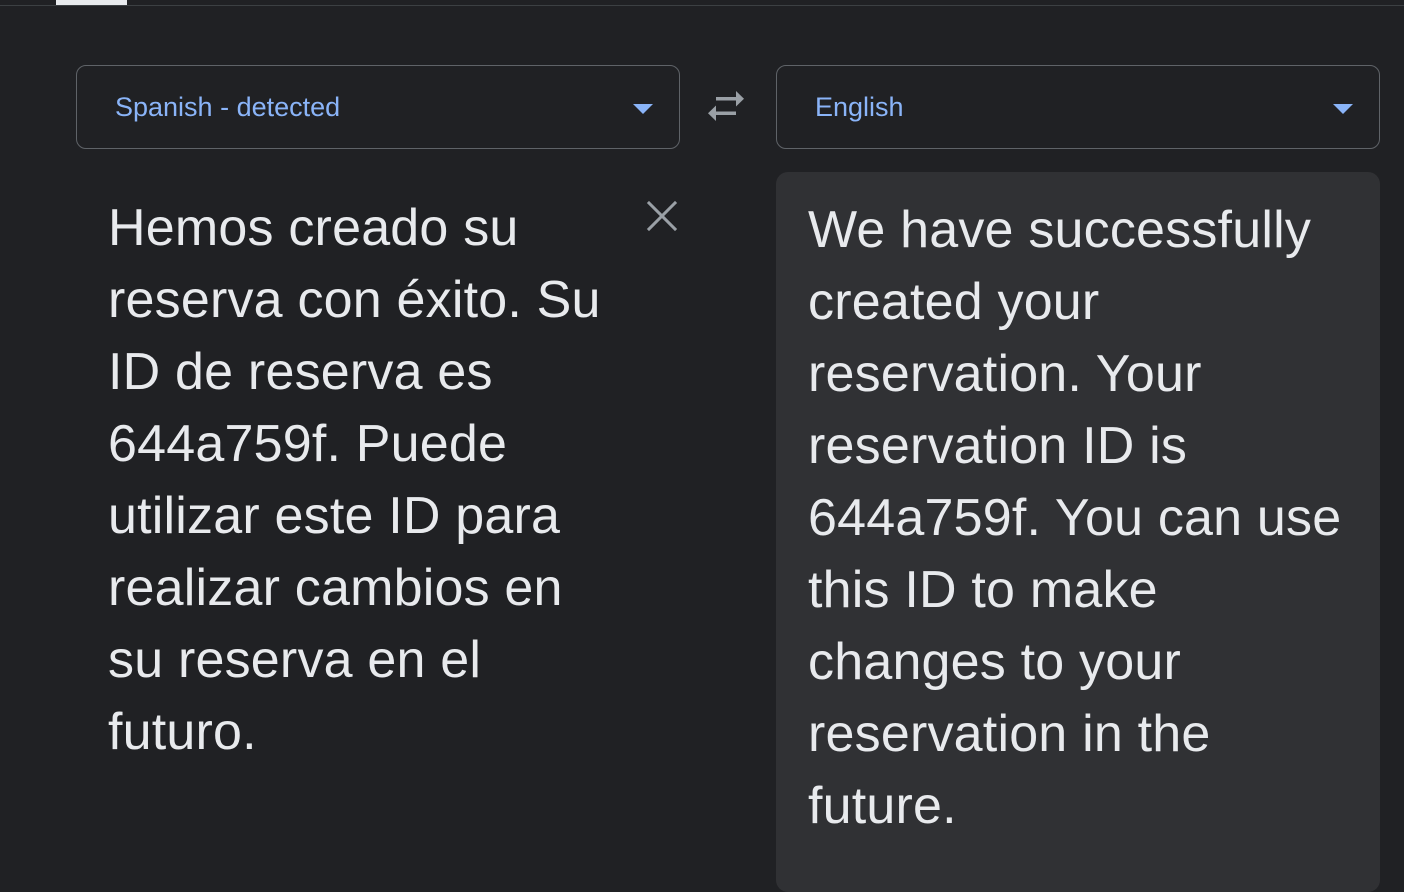  I want to click on clear-source-button, so click(662, 216).